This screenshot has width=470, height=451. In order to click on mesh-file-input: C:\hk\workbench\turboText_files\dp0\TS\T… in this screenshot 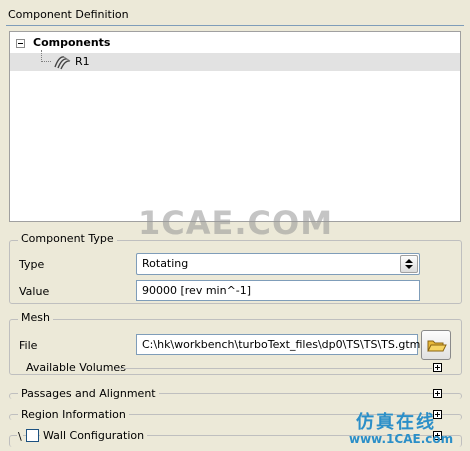, I will do `click(278, 344)`.